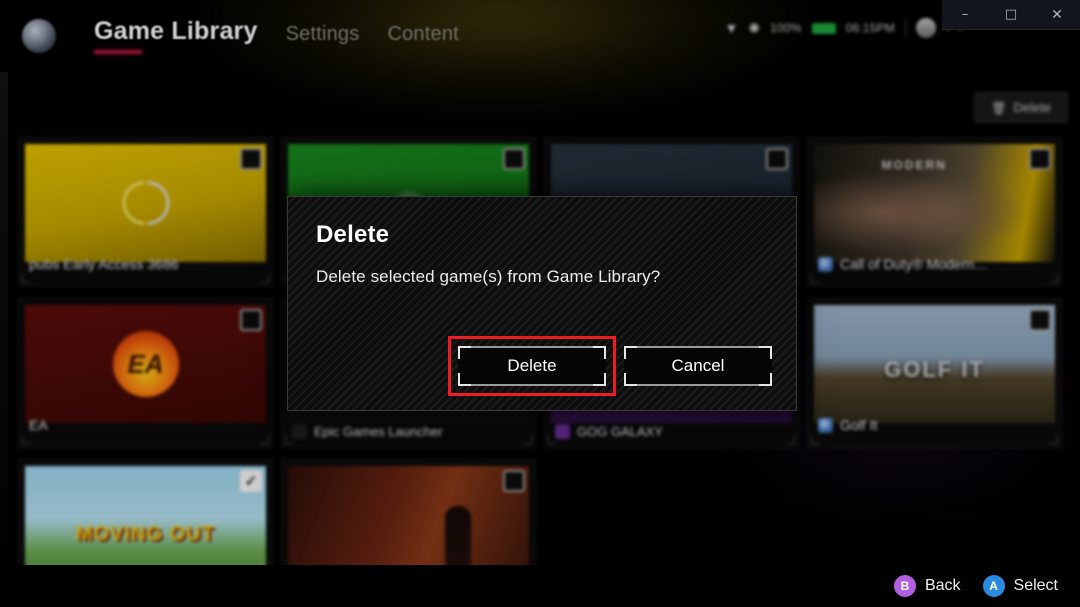  What do you see at coordinates (904, 586) in the screenshot?
I see `button-b-icon: B` at bounding box center [904, 586].